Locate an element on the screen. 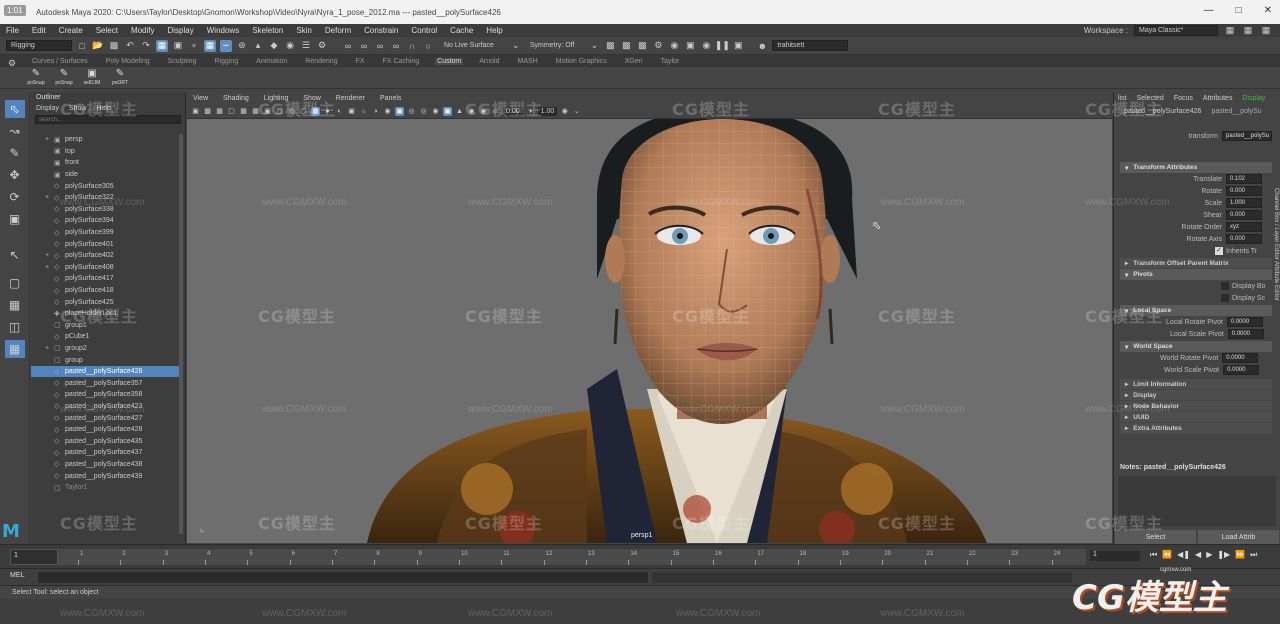  section-extra-attributes: ▸ Extra Attributes is located at coordinates (1196, 428).